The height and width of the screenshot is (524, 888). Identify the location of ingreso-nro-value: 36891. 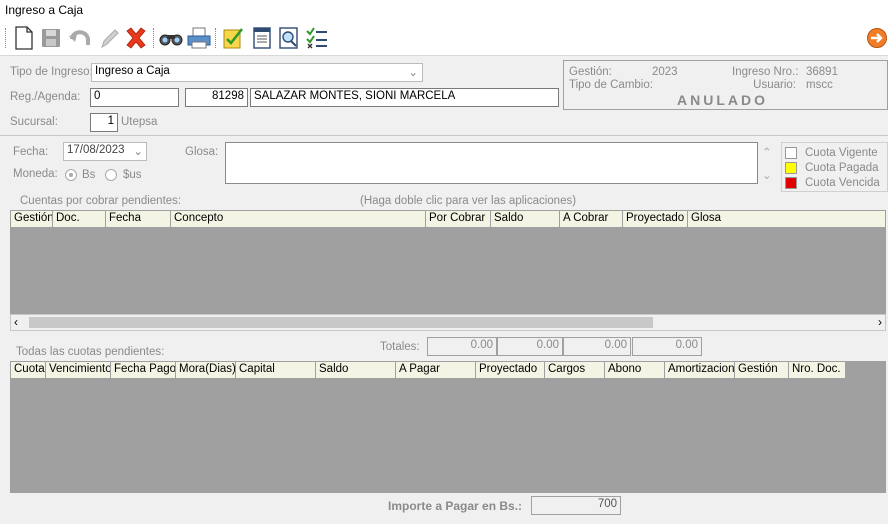
(822, 72).